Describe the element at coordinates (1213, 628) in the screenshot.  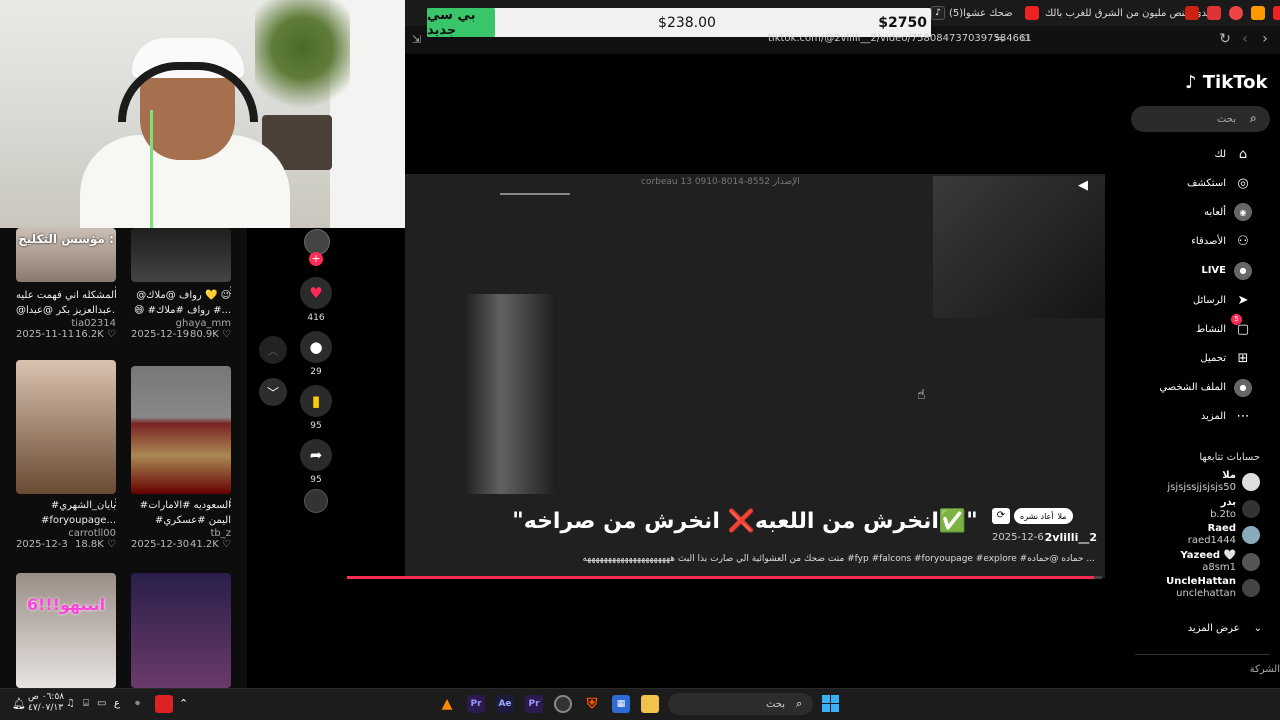
I see `show-more-label: عرض المزيد` at that location.